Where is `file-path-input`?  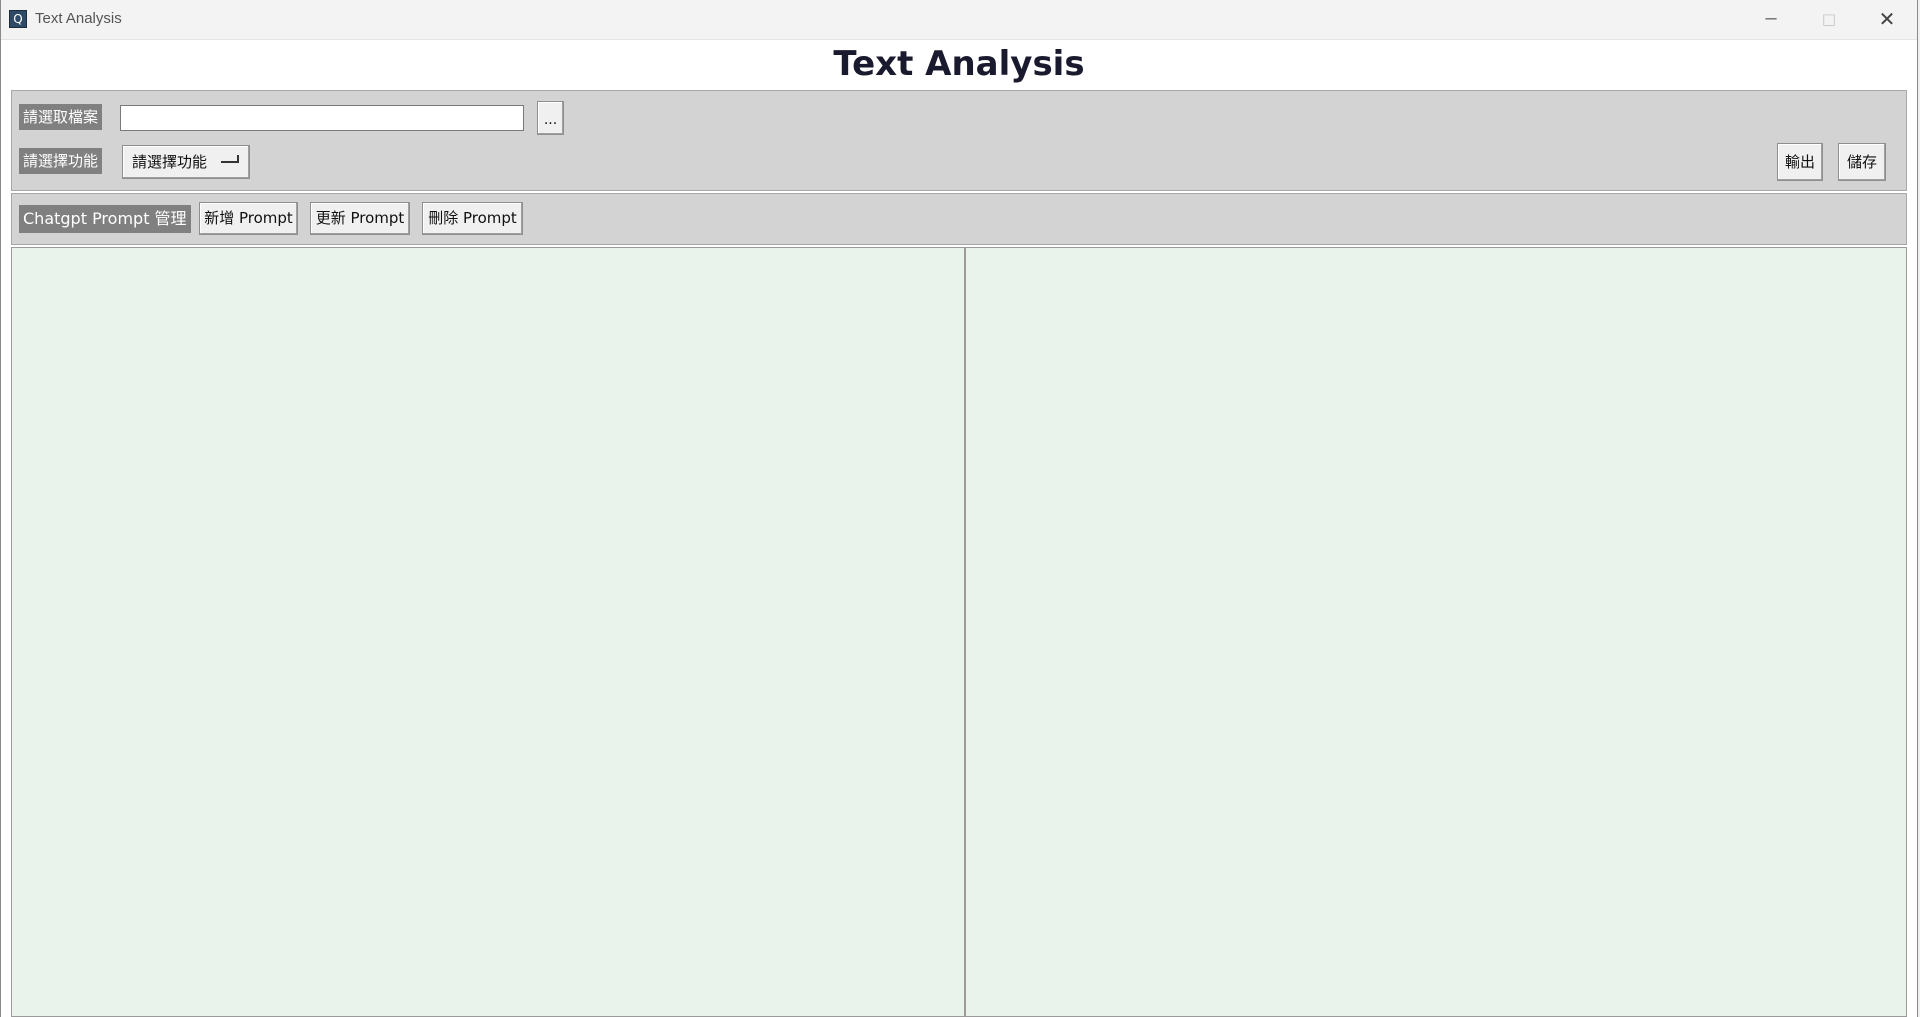
file-path-input is located at coordinates (322, 118).